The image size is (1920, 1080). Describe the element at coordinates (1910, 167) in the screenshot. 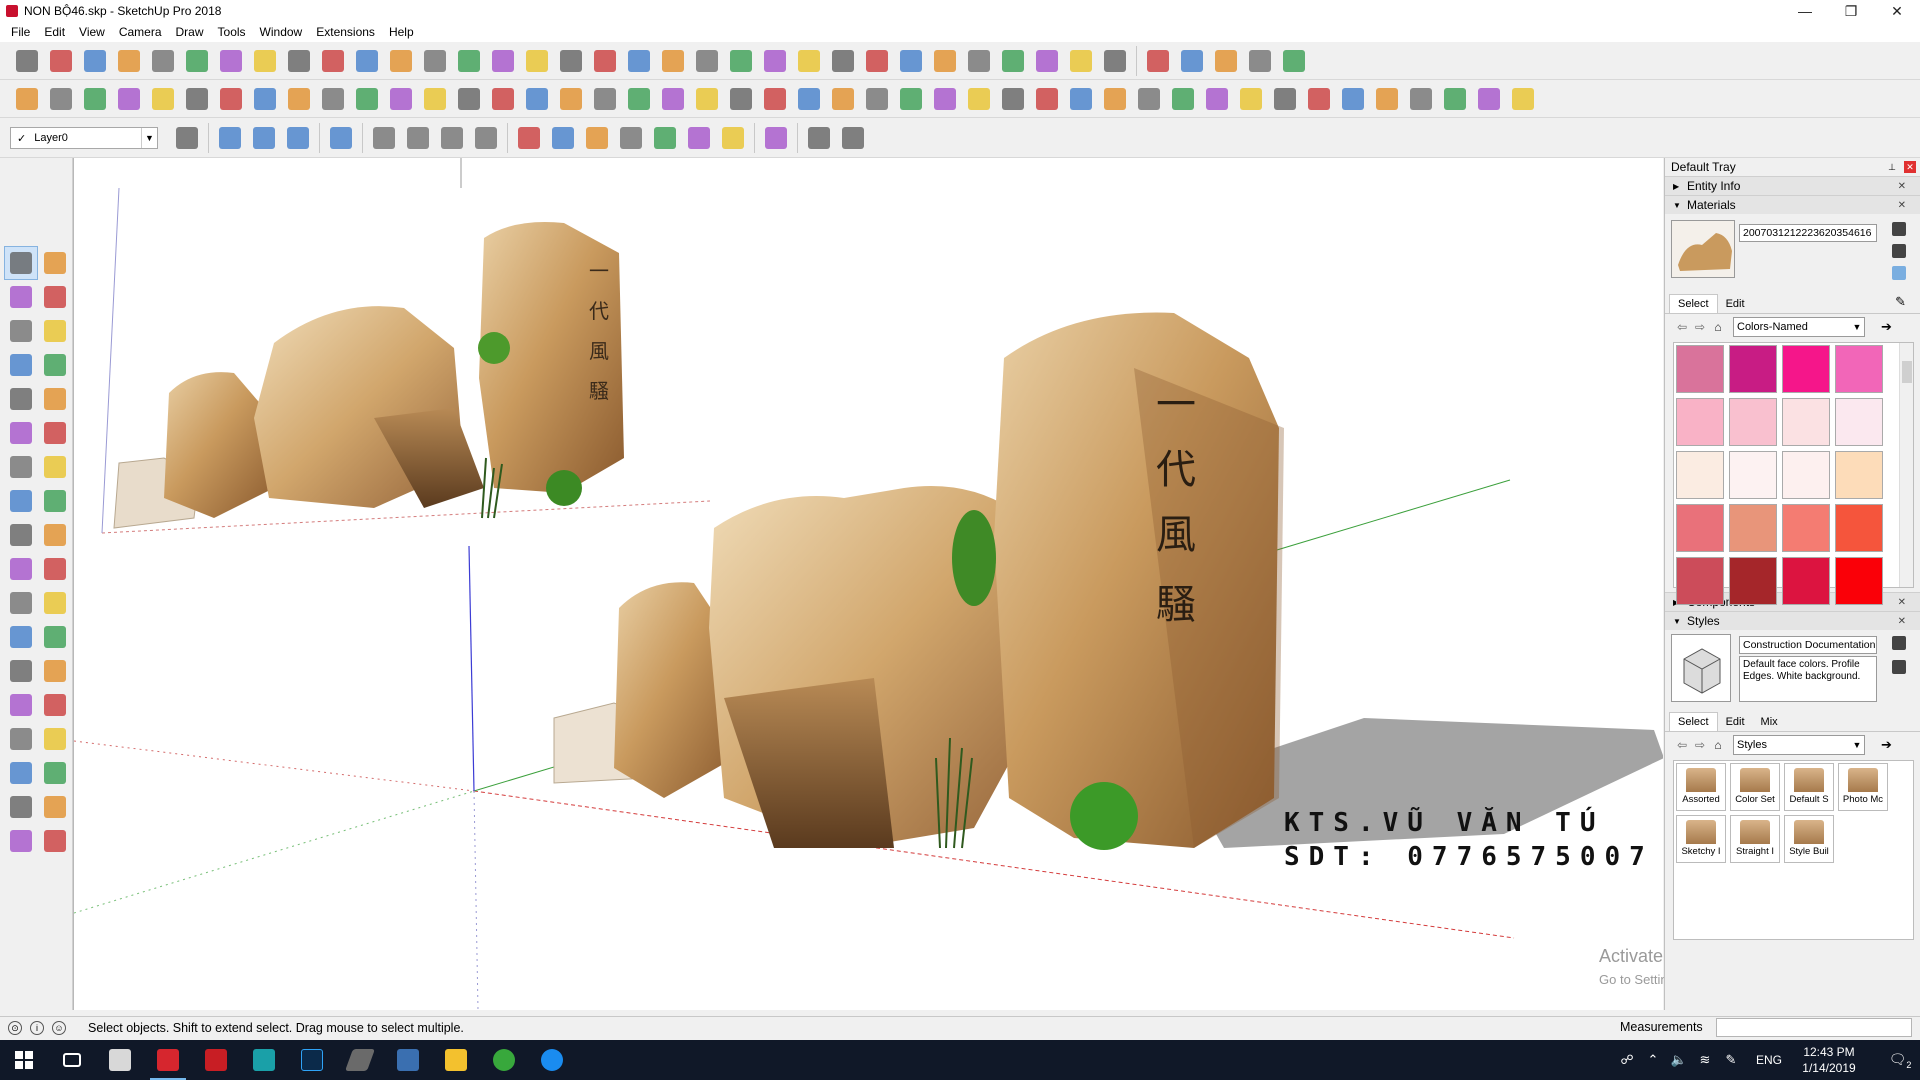

I see `tray-close-icon: ✕` at that location.